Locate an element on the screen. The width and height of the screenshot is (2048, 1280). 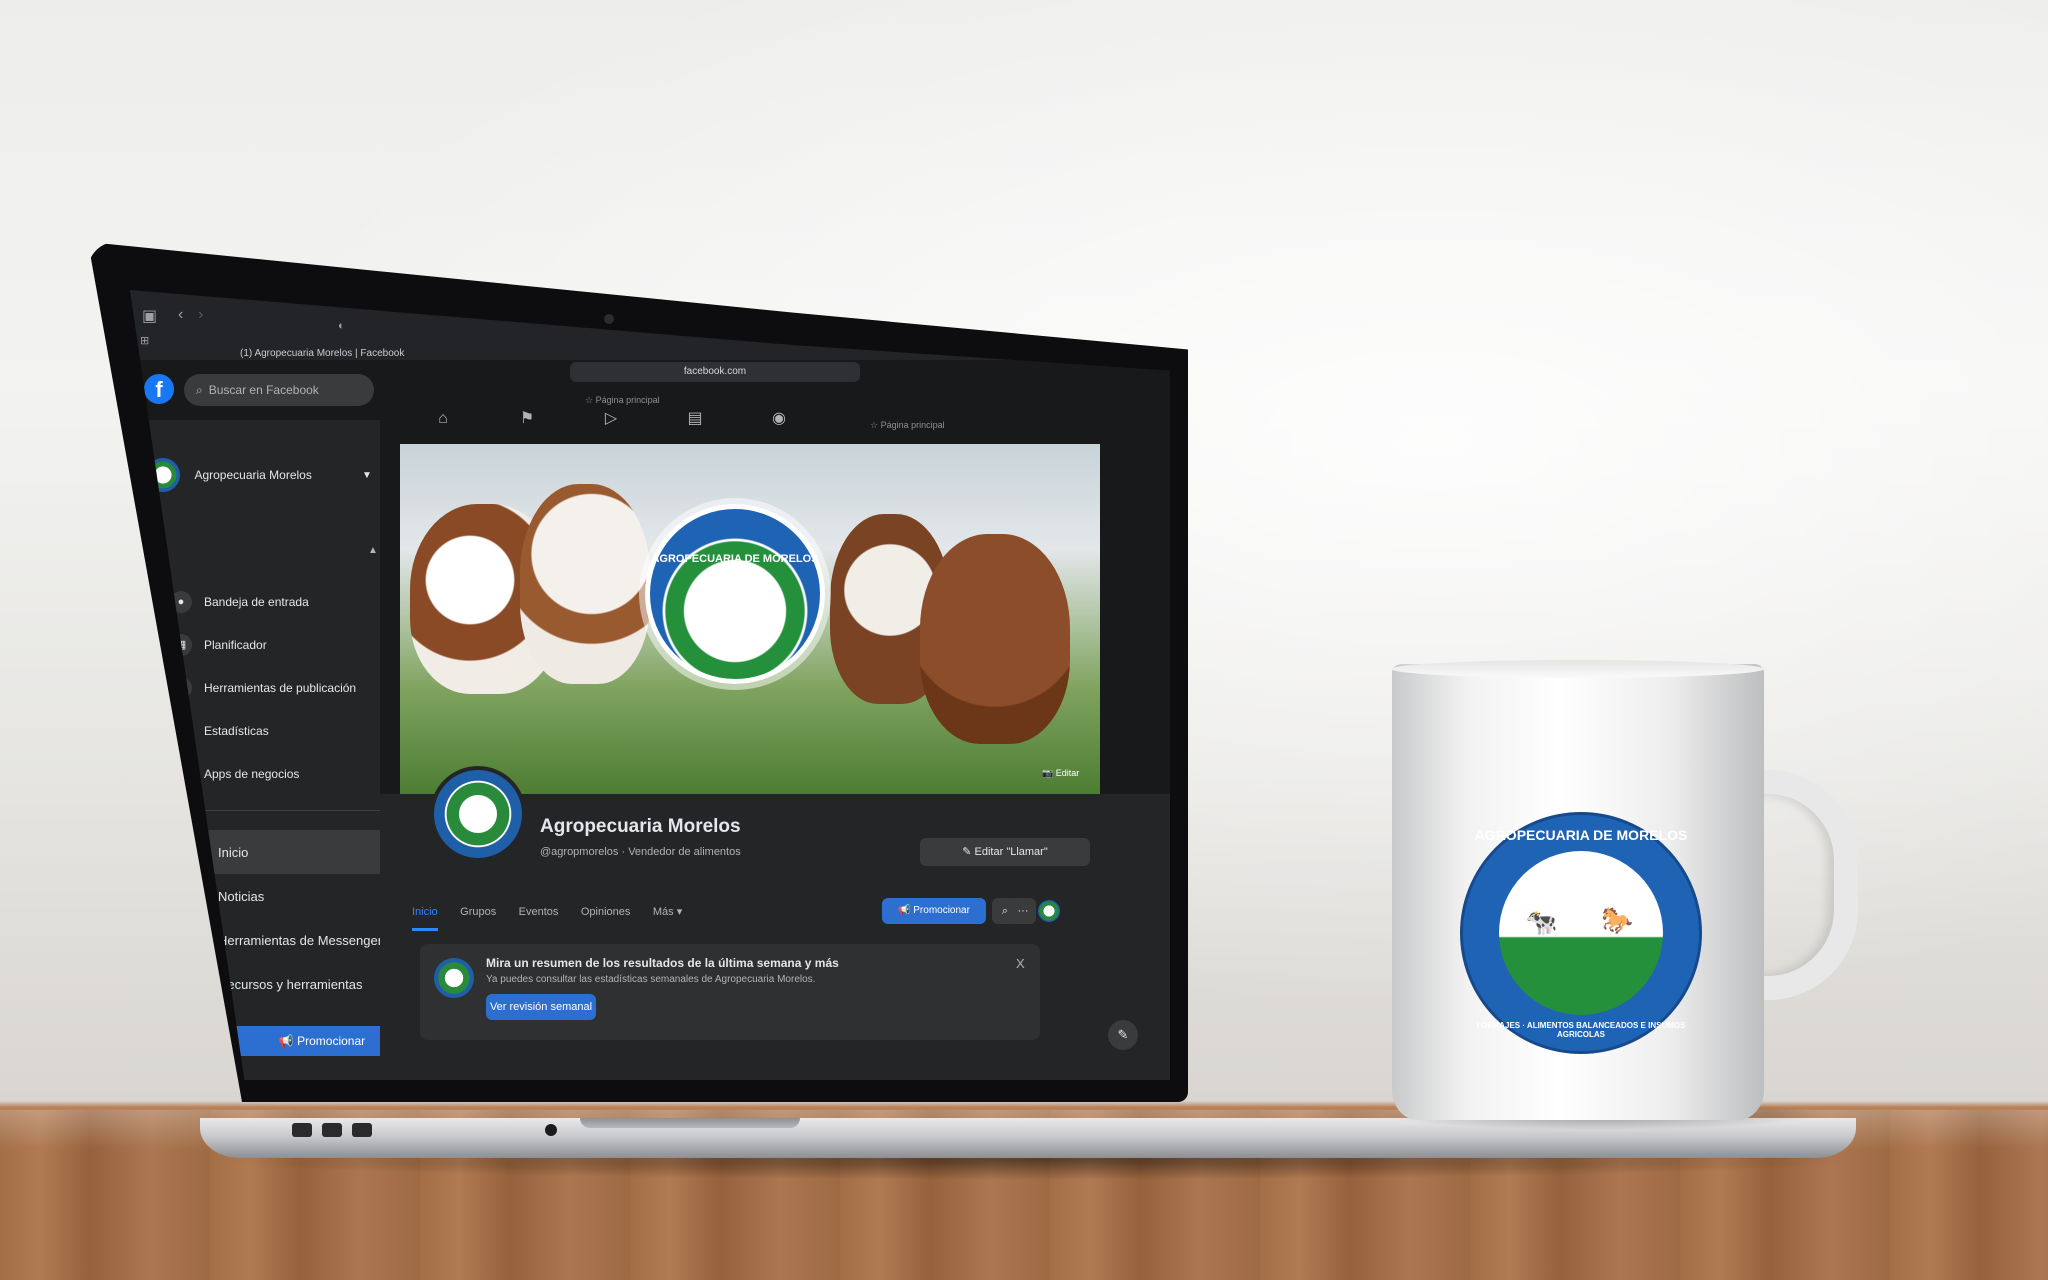
search-input: ⌕ Buscar en Facebook is located at coordinates (279, 390).